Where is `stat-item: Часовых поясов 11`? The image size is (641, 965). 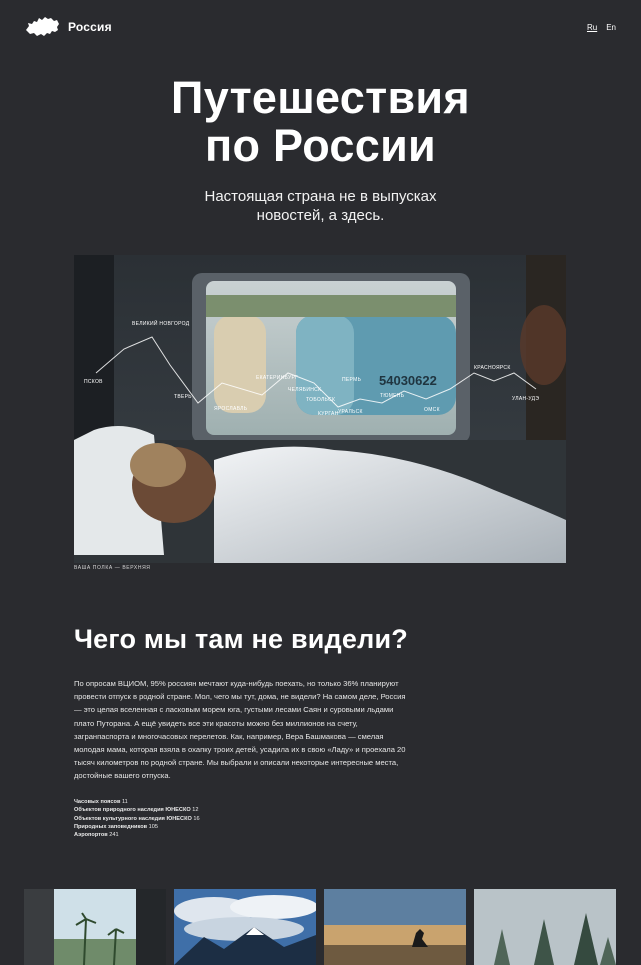
stat-item: Часовых поясов 11 is located at coordinates (101, 802).